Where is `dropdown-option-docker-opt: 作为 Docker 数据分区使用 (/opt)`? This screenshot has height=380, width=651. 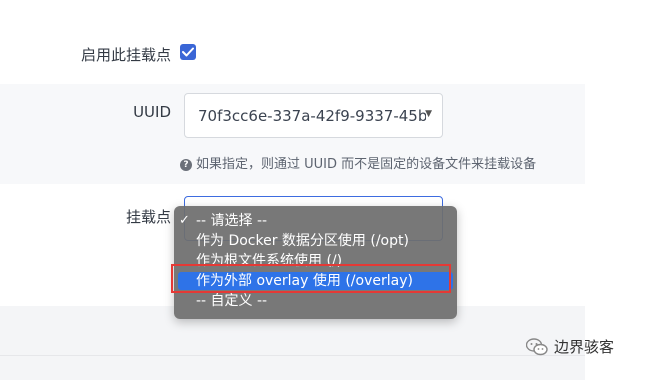 dropdown-option-docker-opt: 作为 Docker 数据分区使用 (/opt) is located at coordinates (315, 241).